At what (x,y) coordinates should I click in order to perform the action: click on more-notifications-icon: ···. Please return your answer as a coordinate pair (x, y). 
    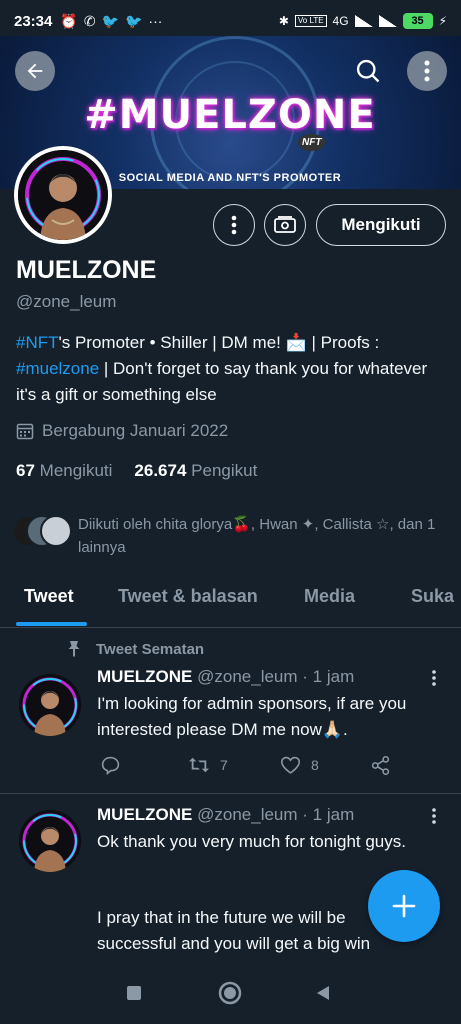
    Looking at the image, I should click on (155, 21).